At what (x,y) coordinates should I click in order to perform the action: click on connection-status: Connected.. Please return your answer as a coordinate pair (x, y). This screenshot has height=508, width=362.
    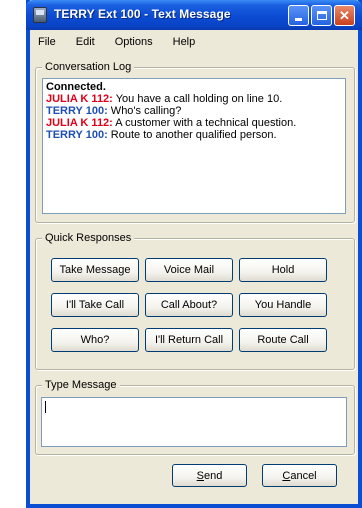
    Looking at the image, I should click on (76, 87).